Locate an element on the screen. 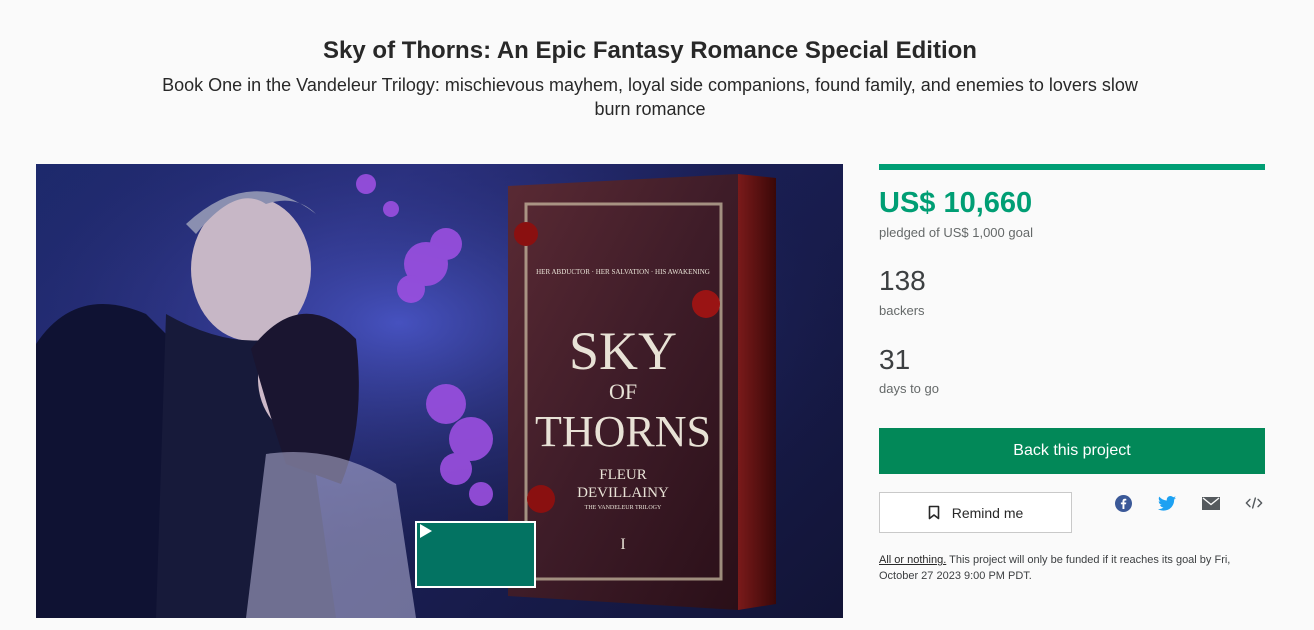 This screenshot has height=630, width=1314. remind-me-label: Remind me is located at coordinates (987, 512).